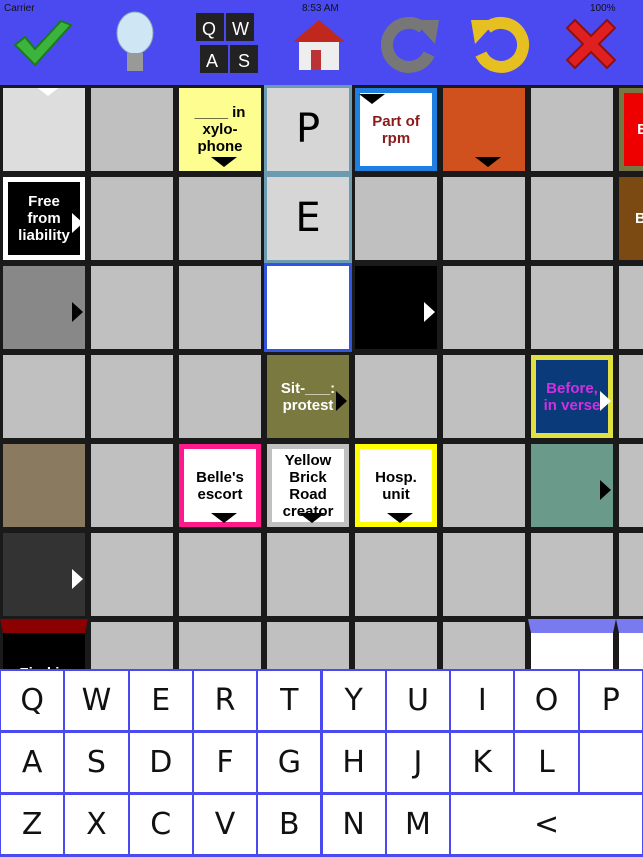 The height and width of the screenshot is (857, 643). I want to click on clue-cell: Yellow Brick Road creator, so click(308, 485).